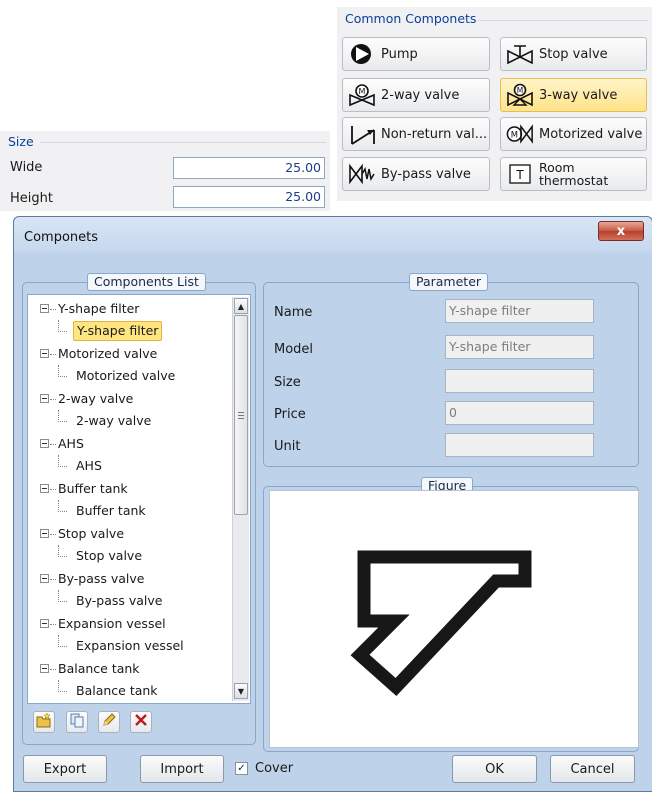 This screenshot has width=652, height=792. I want to click on stop-valve-button: Stop valve, so click(573, 54).